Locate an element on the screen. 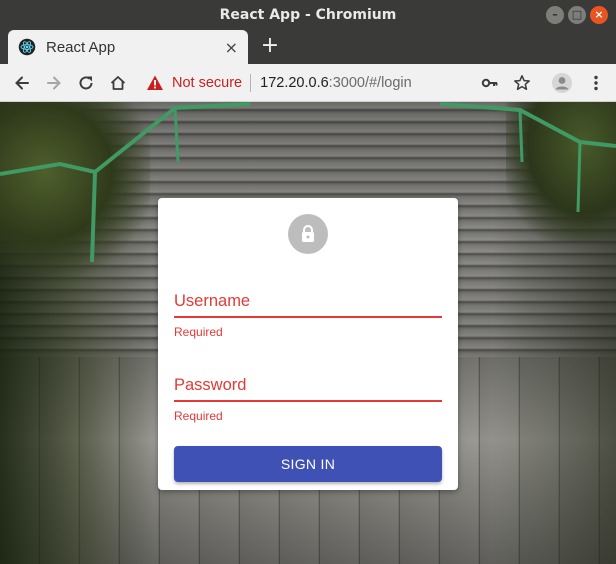 Image resolution: width=616 pixels, height=564 pixels. reload-button is located at coordinates (86, 83).